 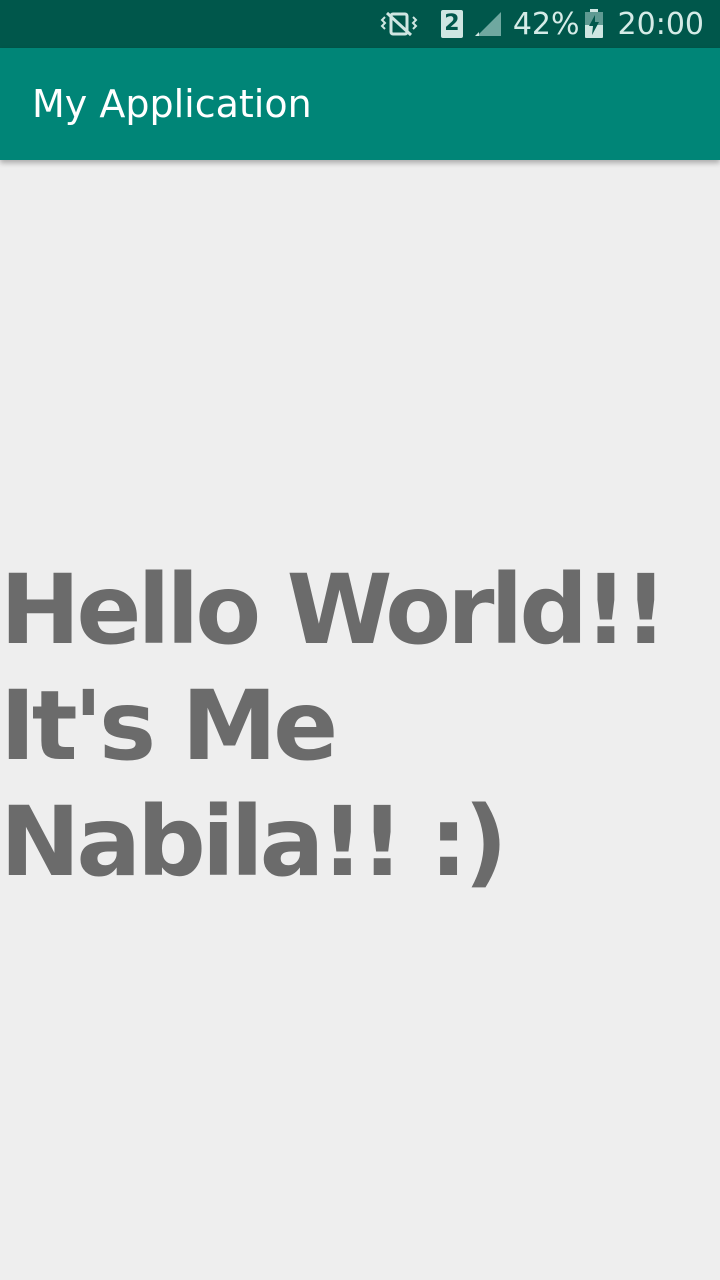 I want to click on vibrate-icon, so click(x=399, y=24).